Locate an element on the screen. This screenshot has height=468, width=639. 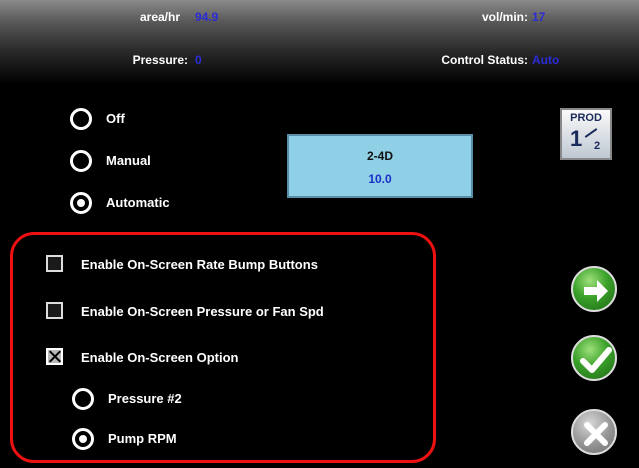
product-rate: 10.0 is located at coordinates (380, 179).